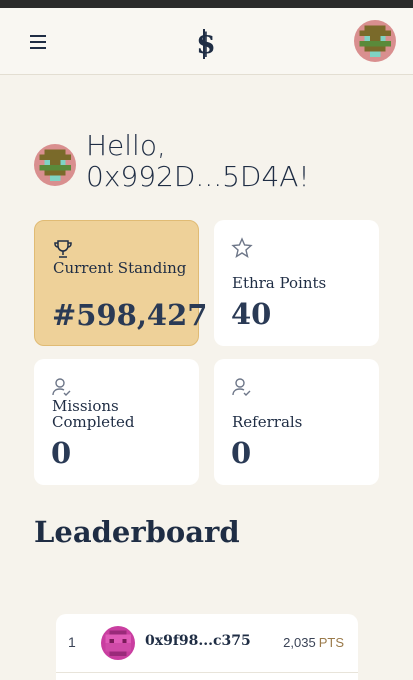 The image size is (413, 680). What do you see at coordinates (130, 315) in the screenshot?
I see `current-standing-value: #598,427` at bounding box center [130, 315].